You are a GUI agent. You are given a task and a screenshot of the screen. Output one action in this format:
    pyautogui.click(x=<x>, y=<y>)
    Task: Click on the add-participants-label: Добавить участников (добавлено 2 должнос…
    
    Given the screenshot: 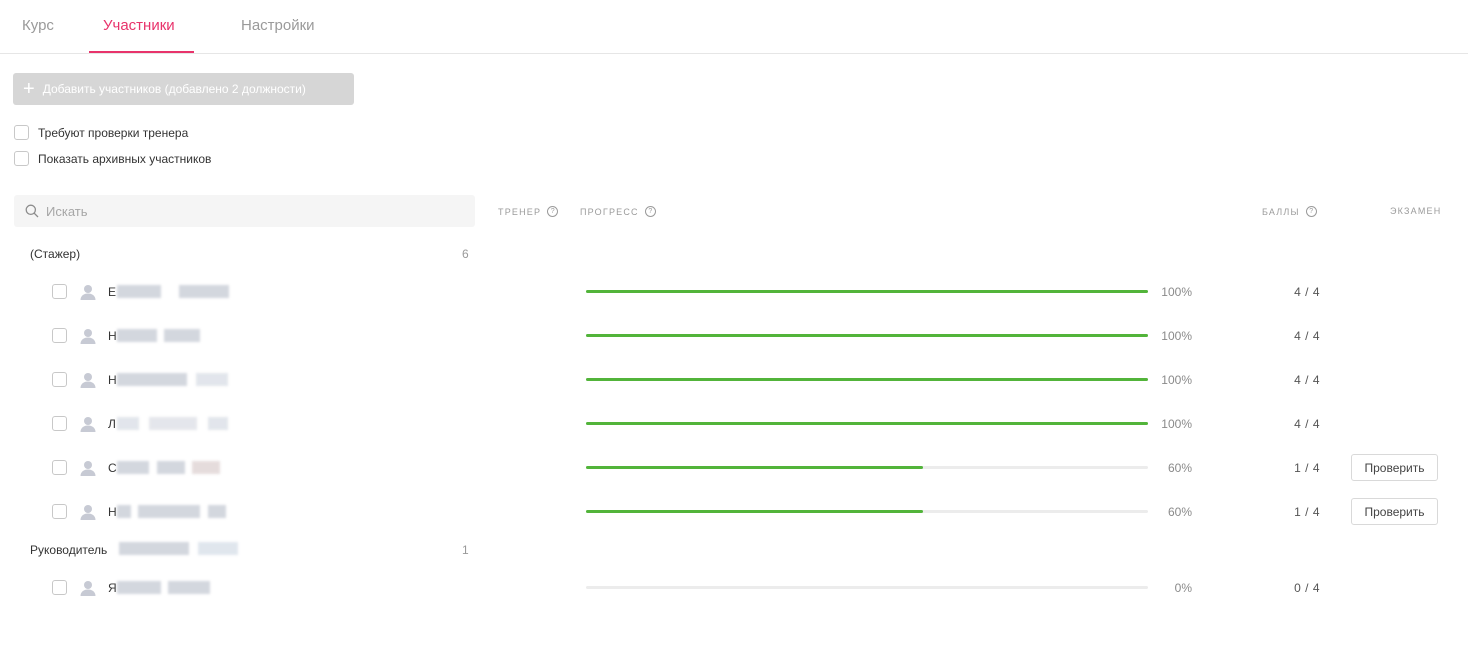 What is the action you would take?
    pyautogui.click(x=174, y=89)
    